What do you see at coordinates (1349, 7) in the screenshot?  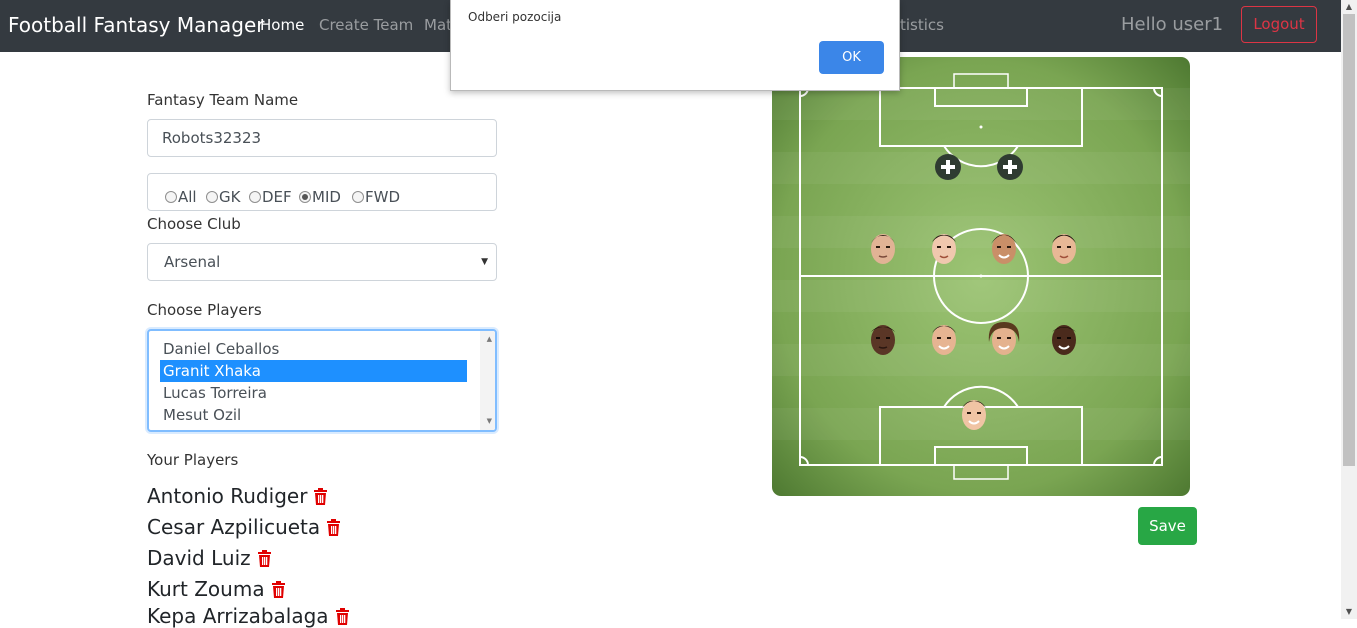 I see `scroll-up-arrow-icon: ▲` at bounding box center [1349, 7].